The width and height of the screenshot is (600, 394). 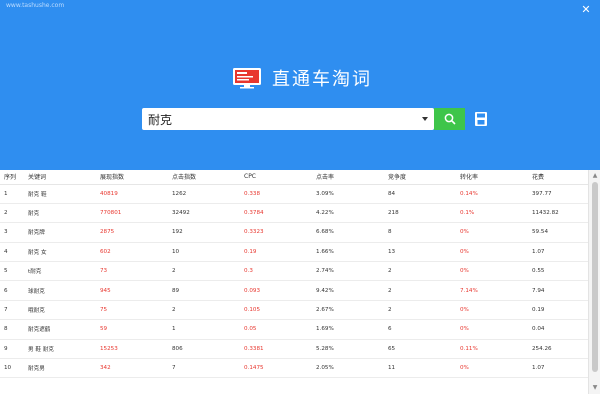 I want to click on cell-impressions: 945, so click(x=132, y=290).